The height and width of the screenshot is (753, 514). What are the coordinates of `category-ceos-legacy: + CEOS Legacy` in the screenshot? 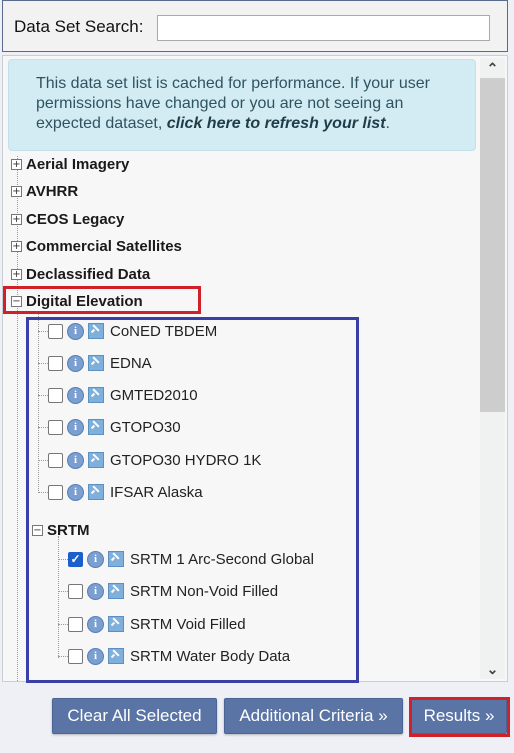 It's located at (67, 219).